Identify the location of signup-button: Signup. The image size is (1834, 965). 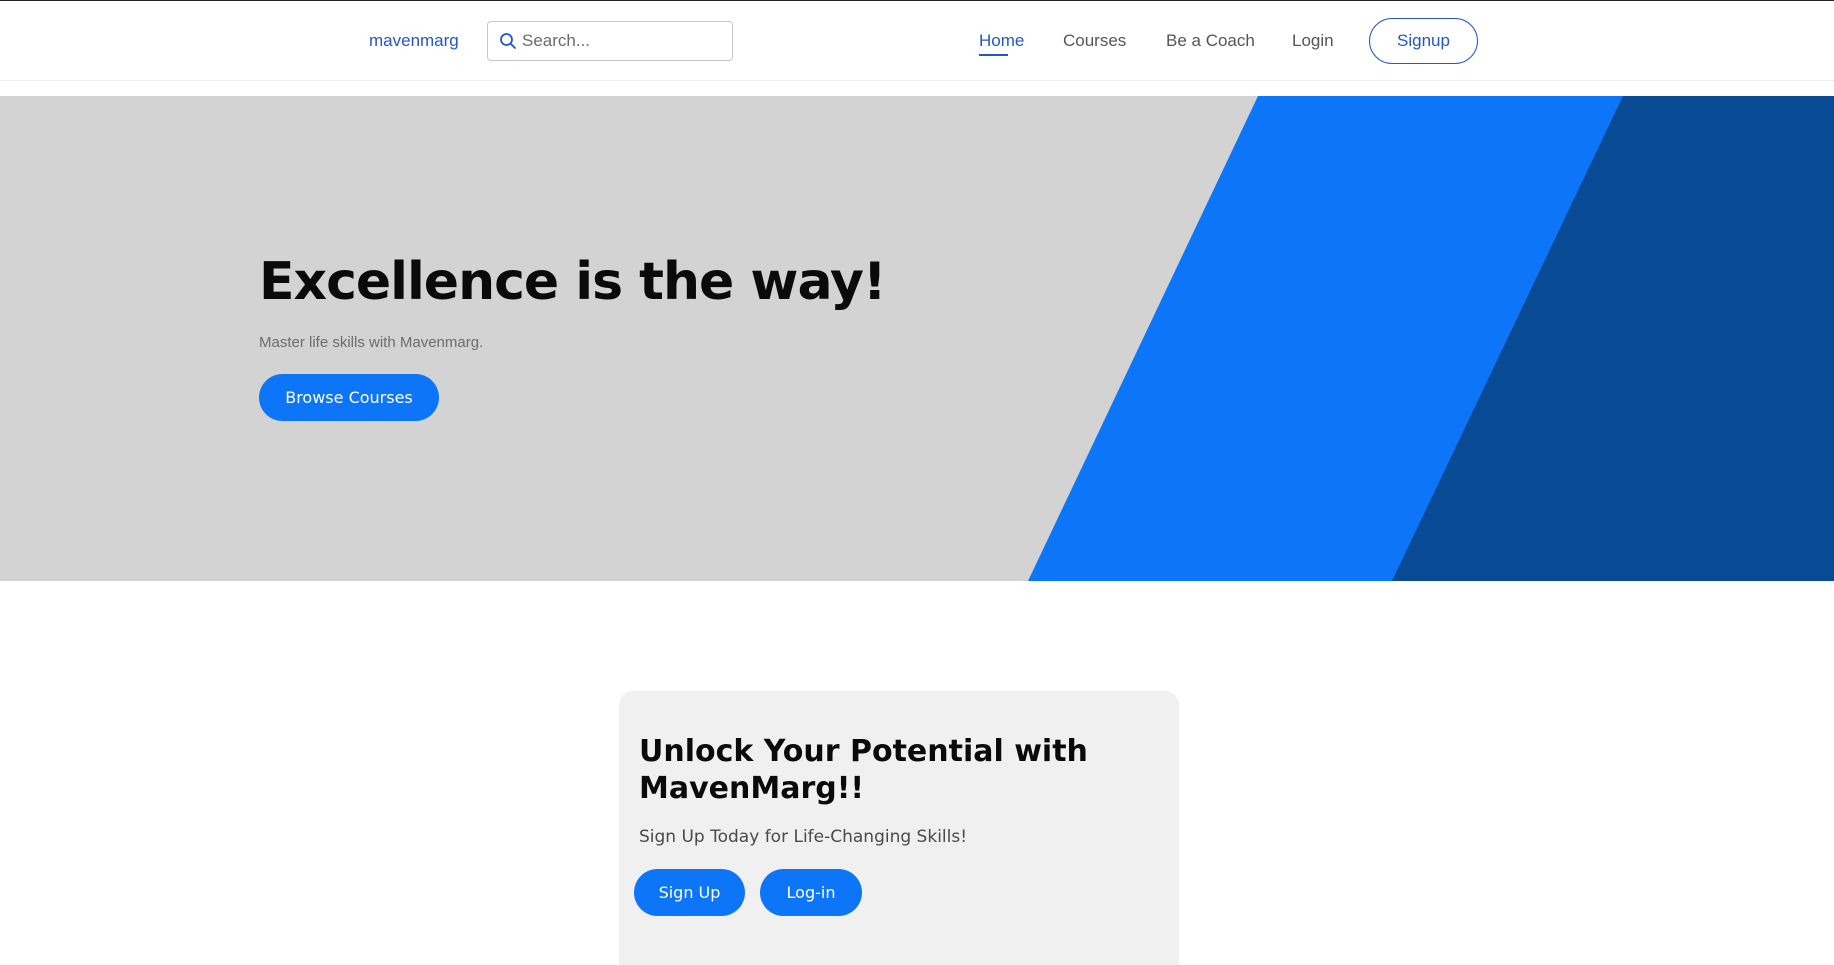
(1423, 41).